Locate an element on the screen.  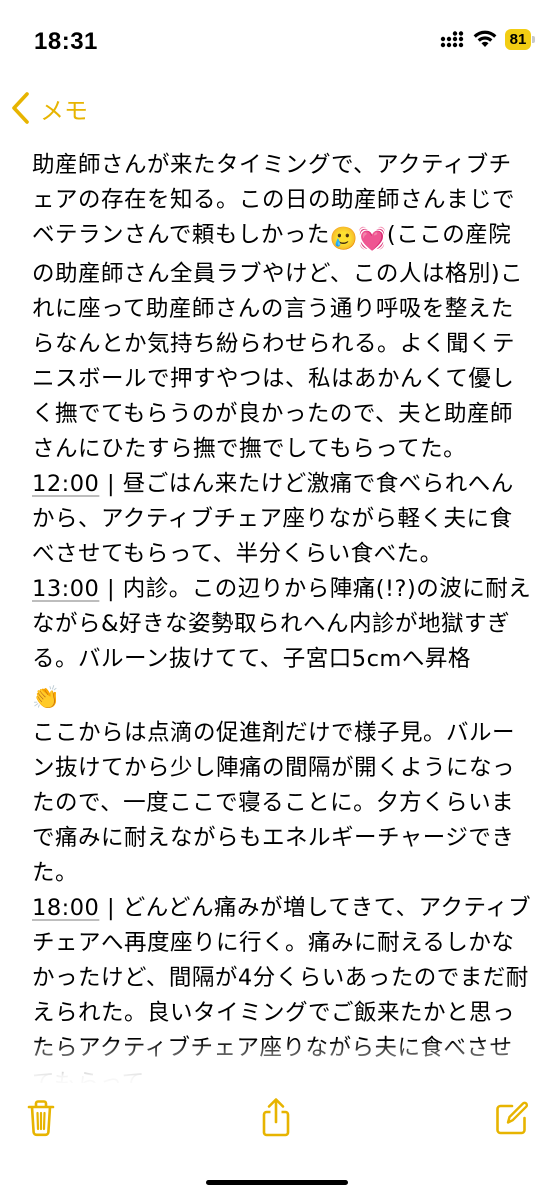
heart-emoji: 💓 is located at coordinates (372, 239).